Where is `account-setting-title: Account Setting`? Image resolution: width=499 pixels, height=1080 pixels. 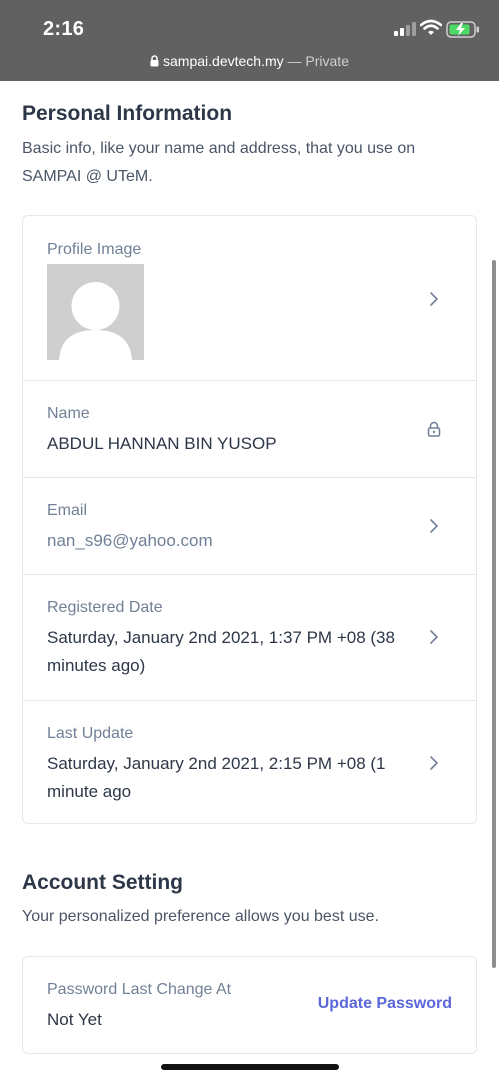
account-setting-title: Account Setting is located at coordinates (102, 882).